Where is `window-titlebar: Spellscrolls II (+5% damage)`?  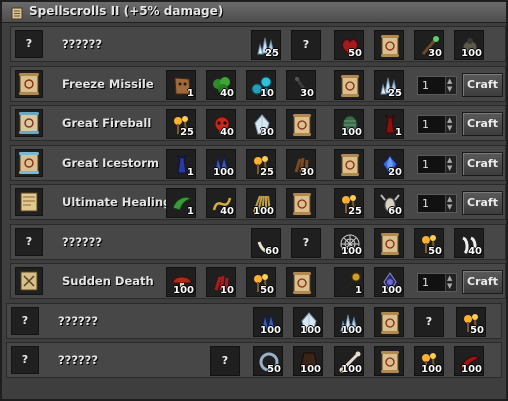 window-titlebar: Spellscrolls II (+5% damage) is located at coordinates (254, 12).